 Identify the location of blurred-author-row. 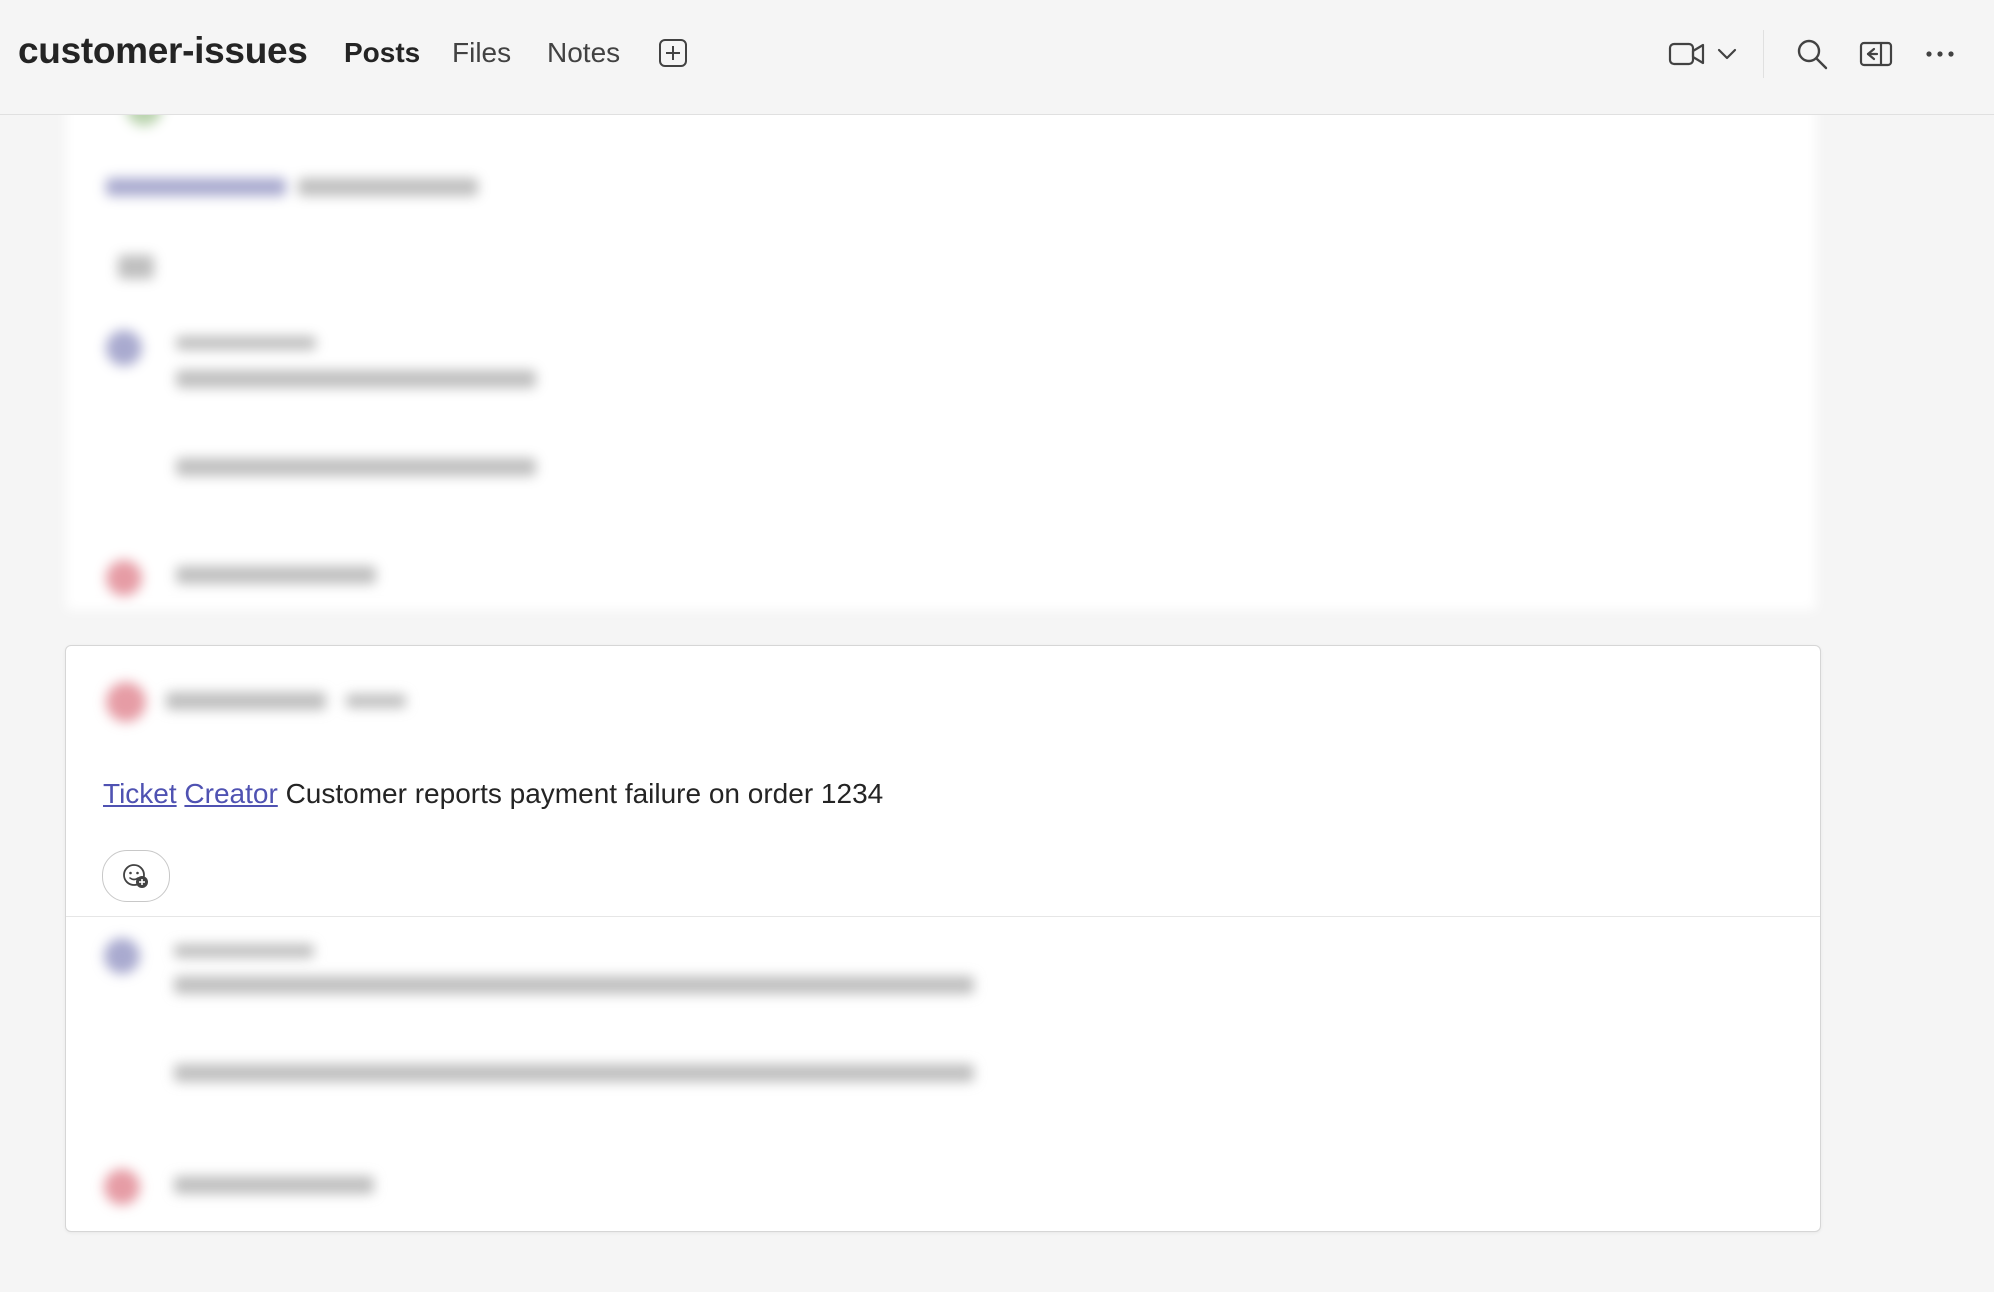
(366, 701).